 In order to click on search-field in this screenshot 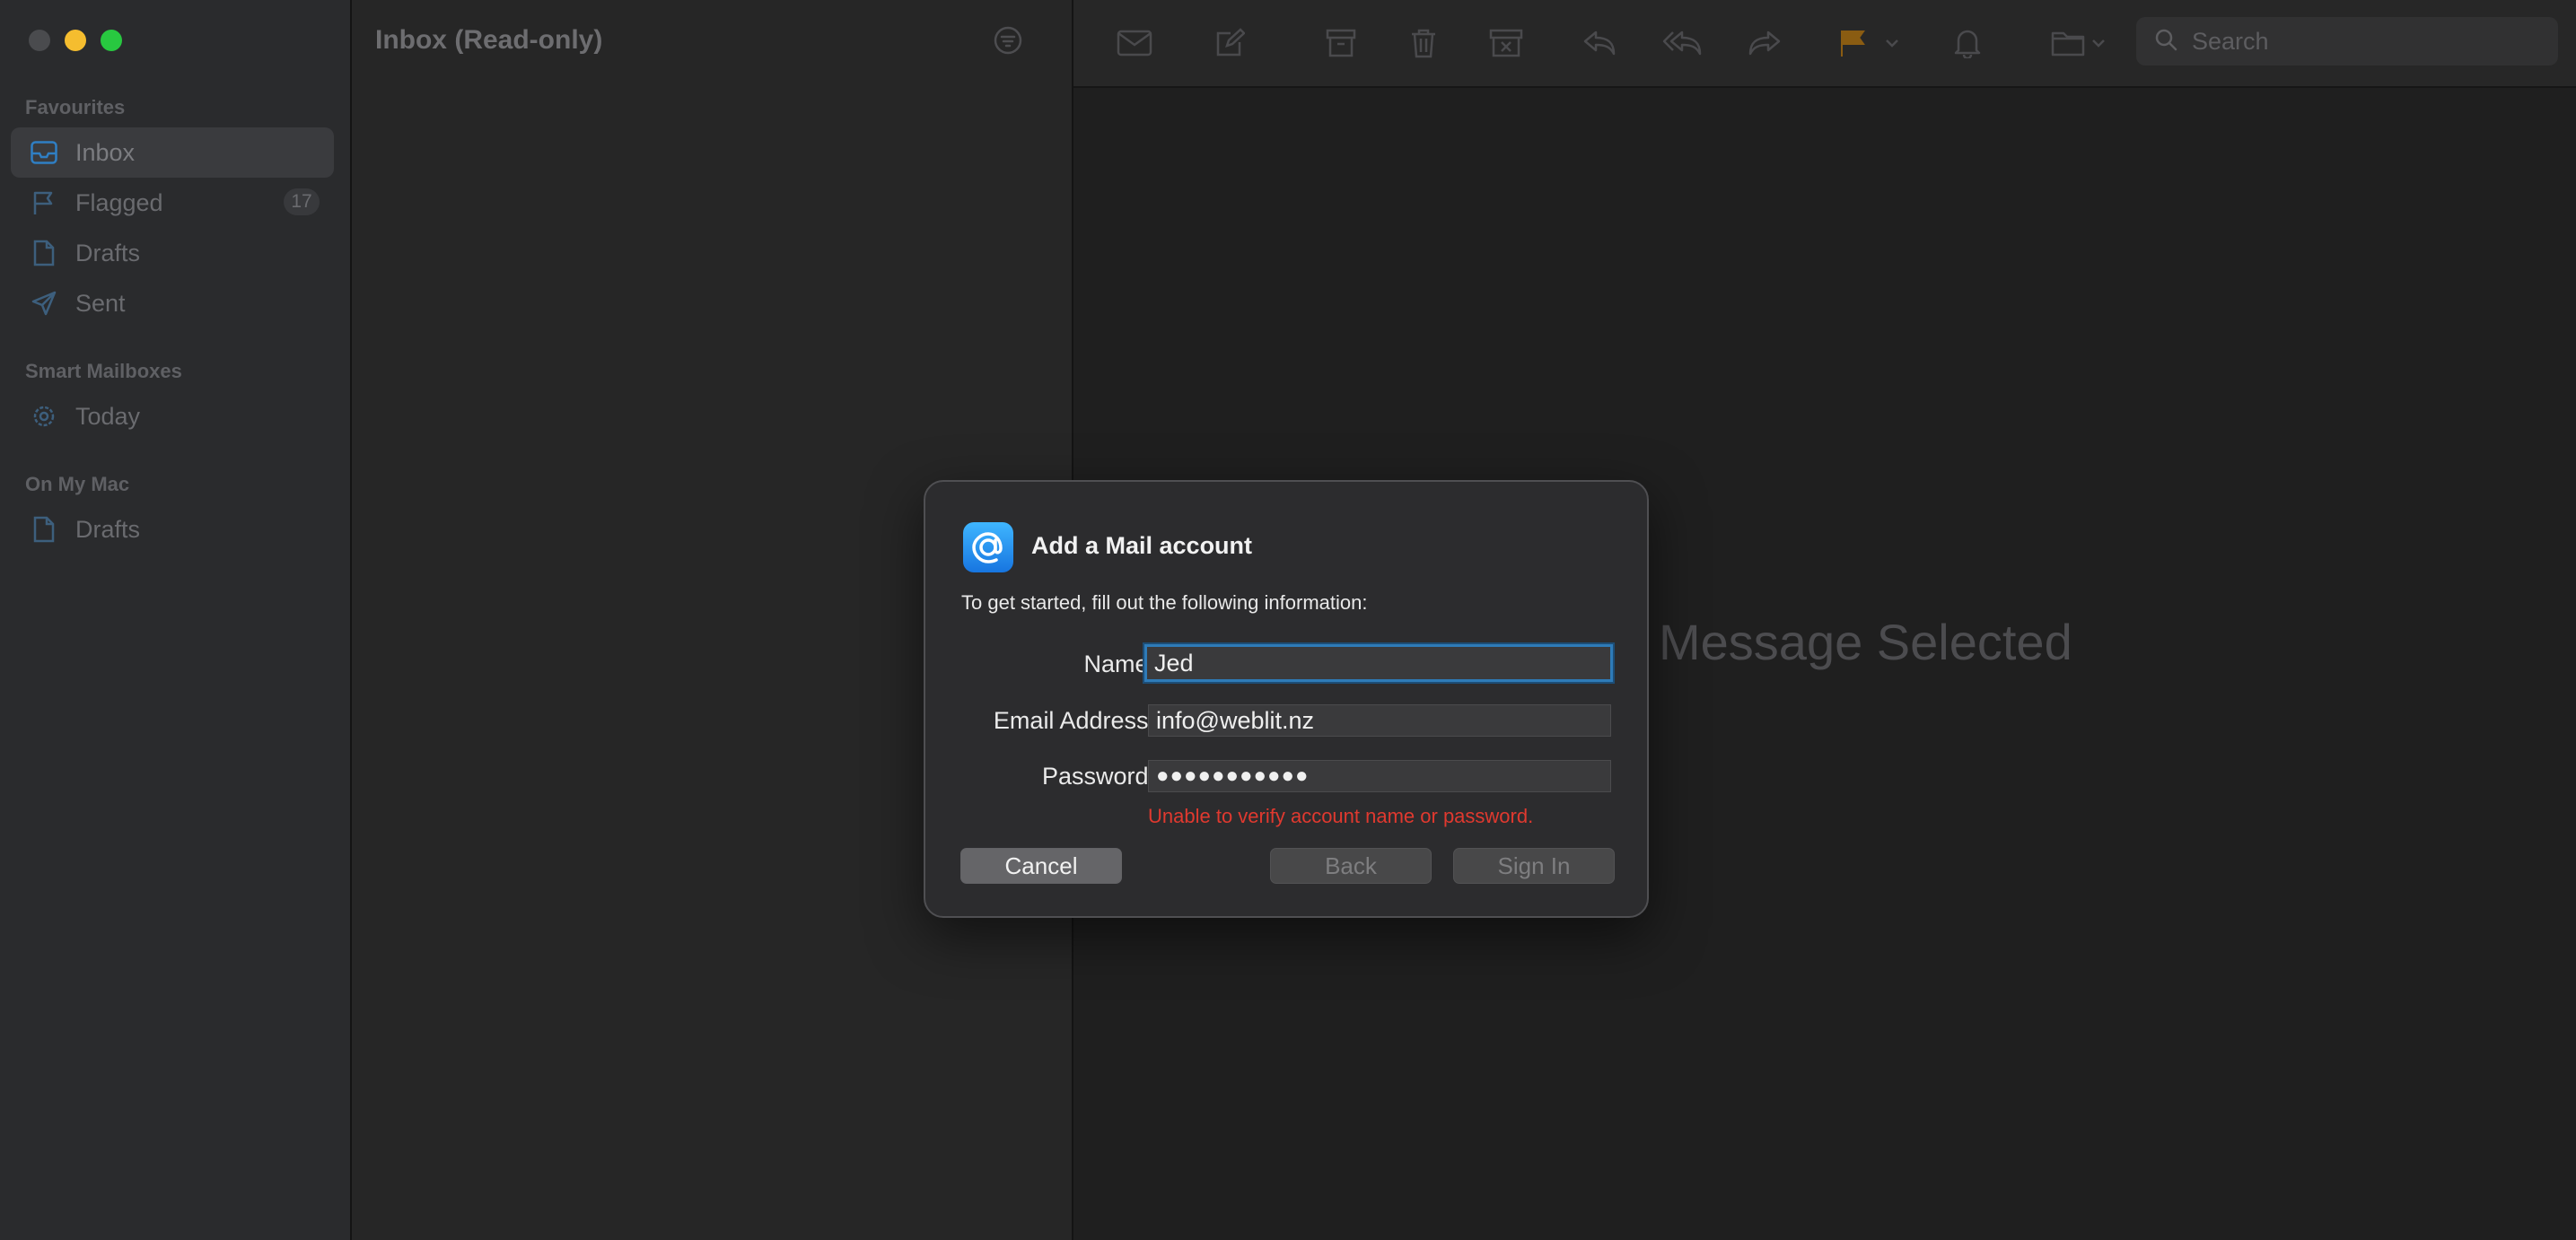, I will do `click(2347, 41)`.